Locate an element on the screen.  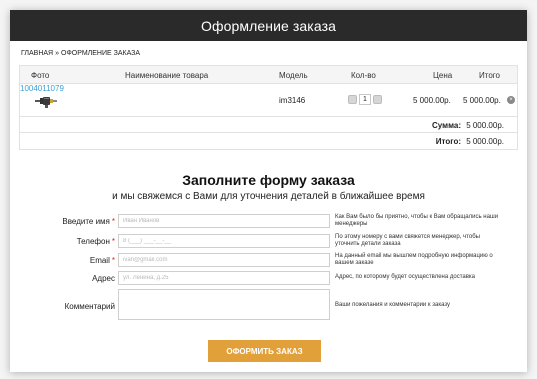
breadcrumb: Главная» Оформление заказа is located at coordinates (80, 53).